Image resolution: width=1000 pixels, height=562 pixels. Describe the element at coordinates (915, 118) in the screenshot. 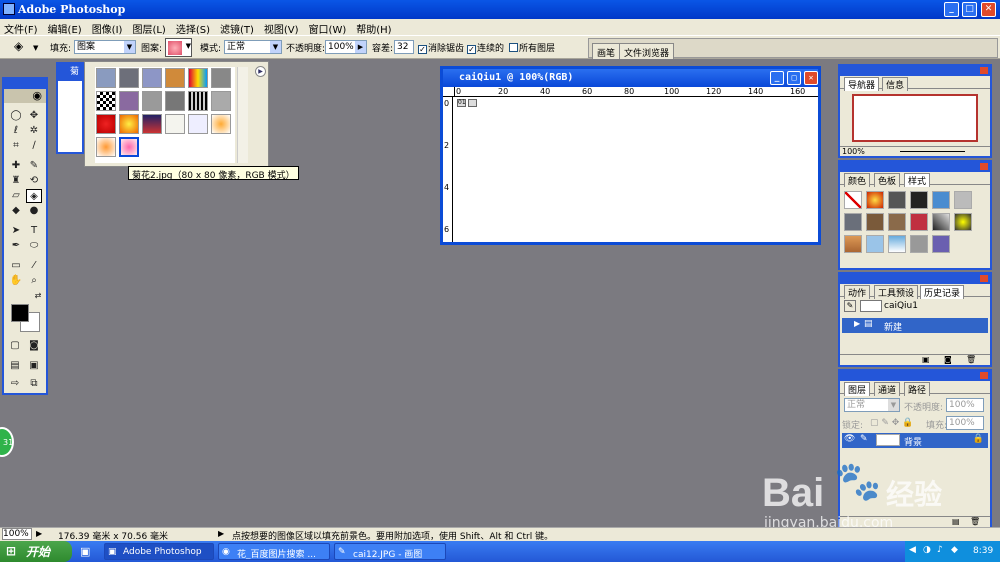

I see `navigator-preview` at that location.